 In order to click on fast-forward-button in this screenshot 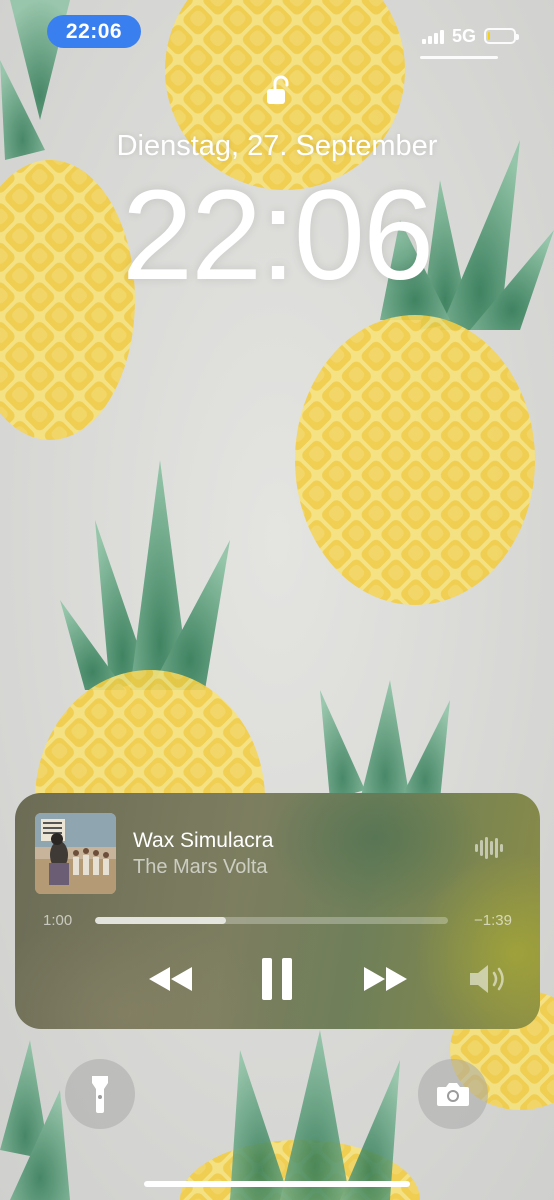, I will do `click(385, 979)`.